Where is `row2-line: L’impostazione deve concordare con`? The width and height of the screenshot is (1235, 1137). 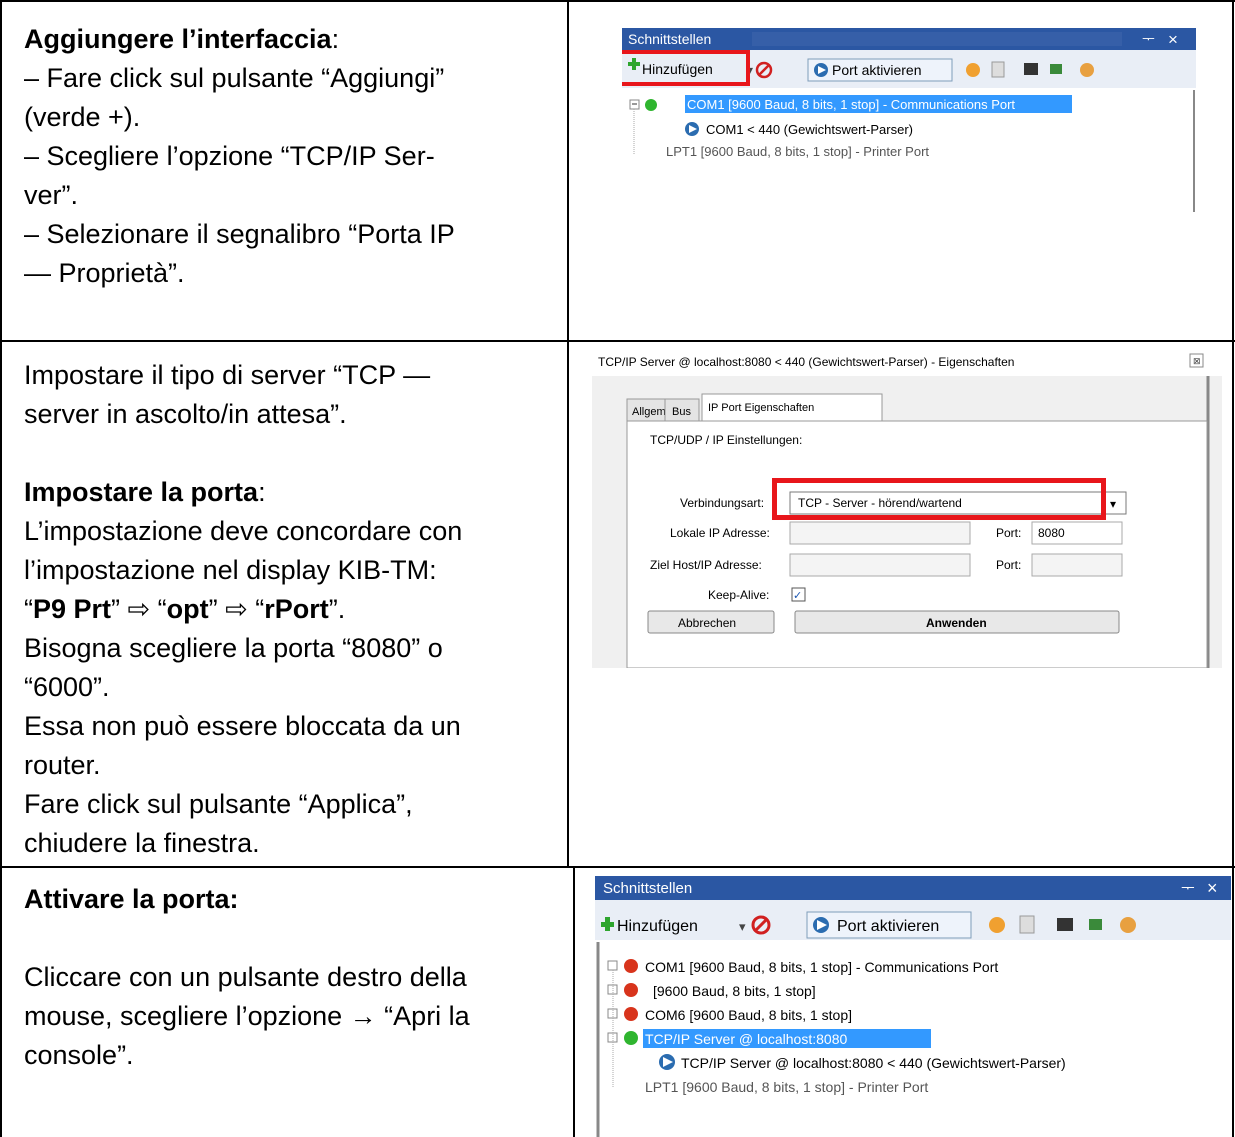 row2-line: L’impostazione deve concordare con is located at coordinates (243, 531).